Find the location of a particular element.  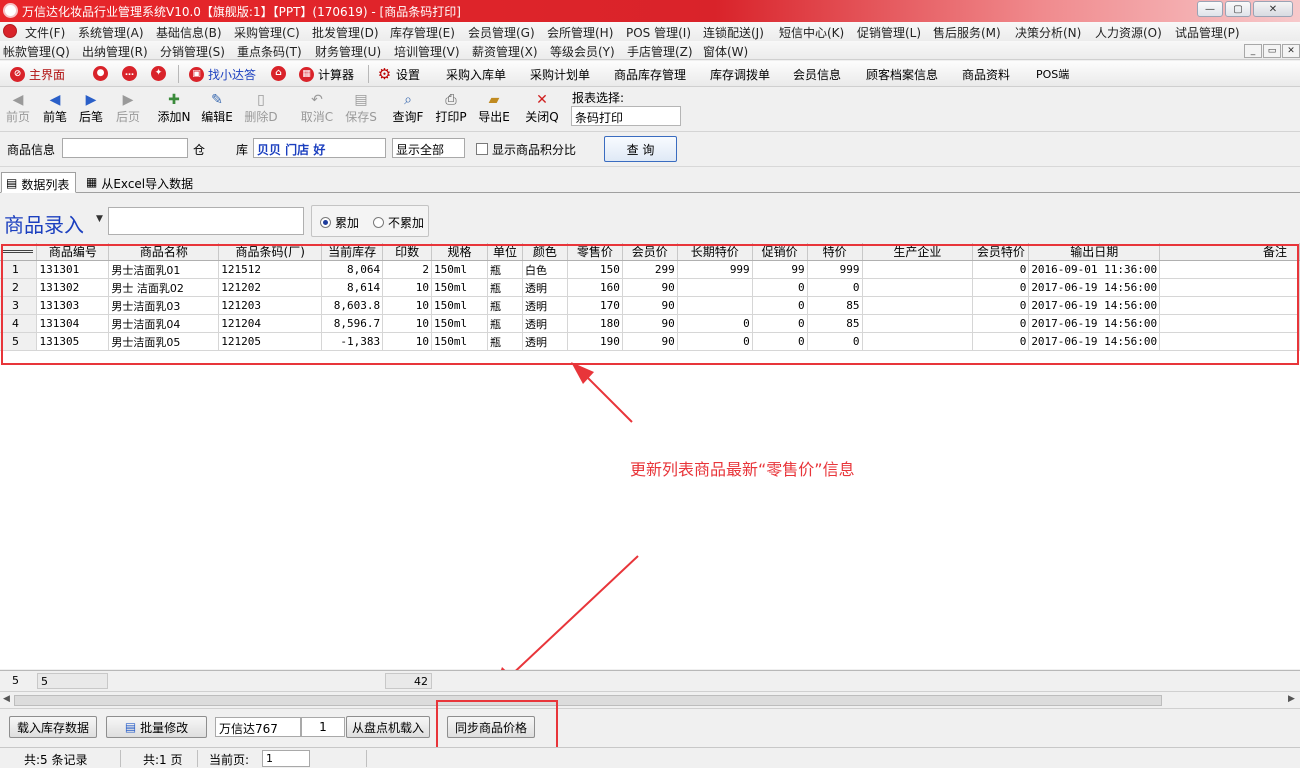

batch-edit-label: 批量修改 is located at coordinates (164, 727).